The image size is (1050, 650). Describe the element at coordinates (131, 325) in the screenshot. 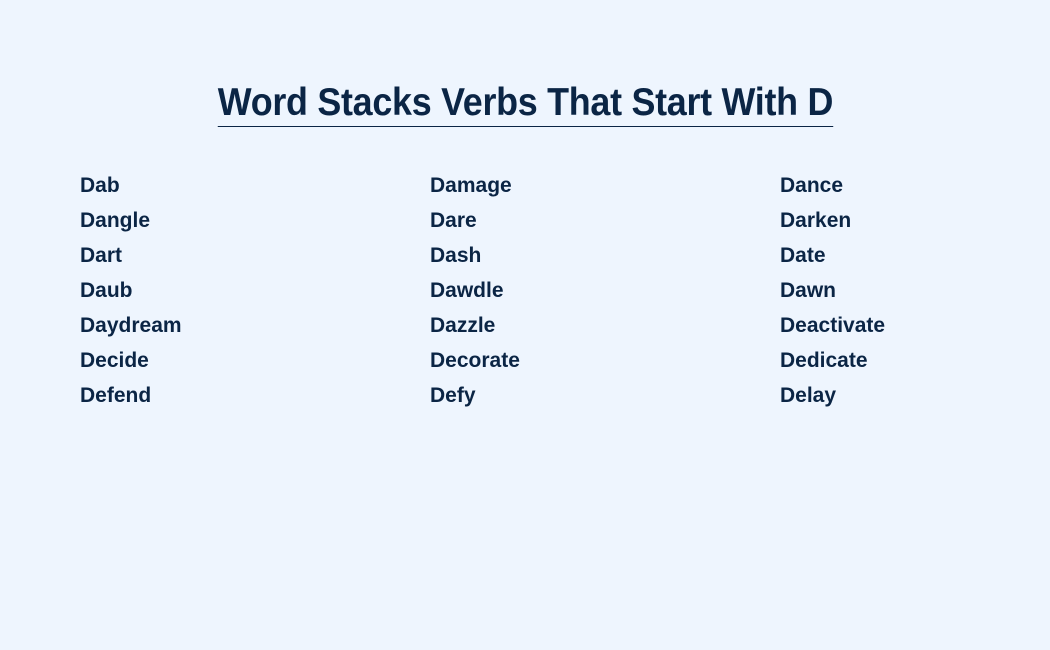

I see `word-item: Daydream` at that location.